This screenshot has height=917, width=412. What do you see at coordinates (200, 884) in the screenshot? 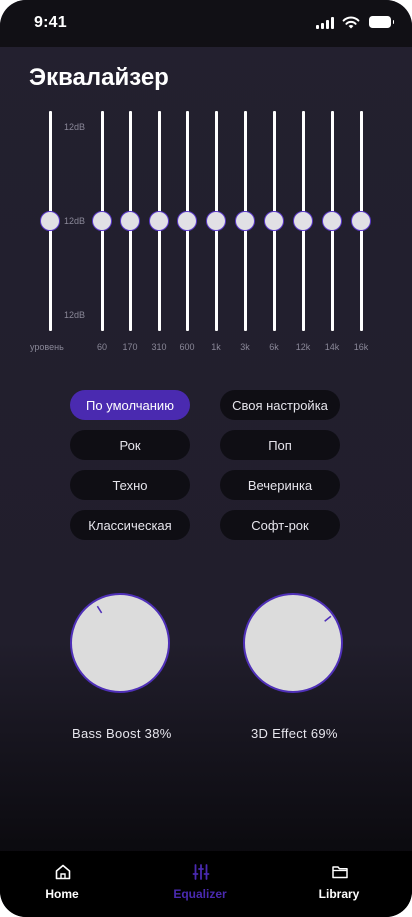
I see `nav-equalizer: Equalizer` at bounding box center [200, 884].